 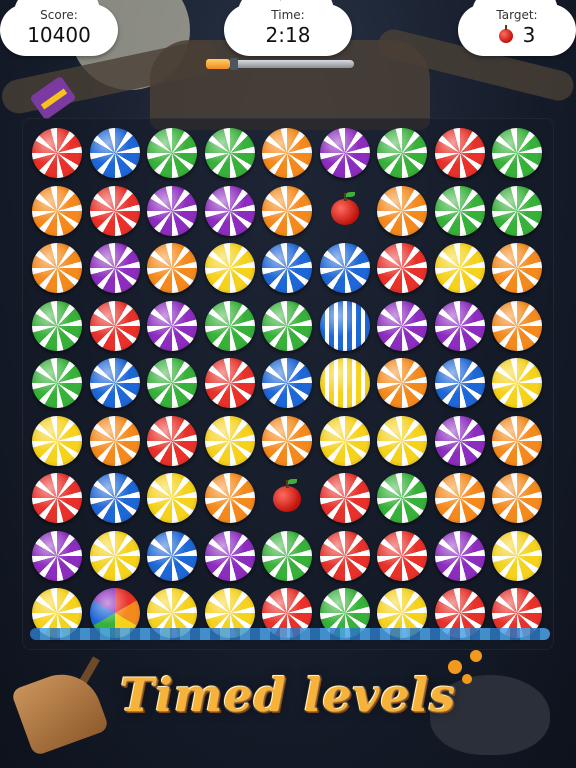 What do you see at coordinates (517, 15) in the screenshot?
I see `target-label: Target:` at bounding box center [517, 15].